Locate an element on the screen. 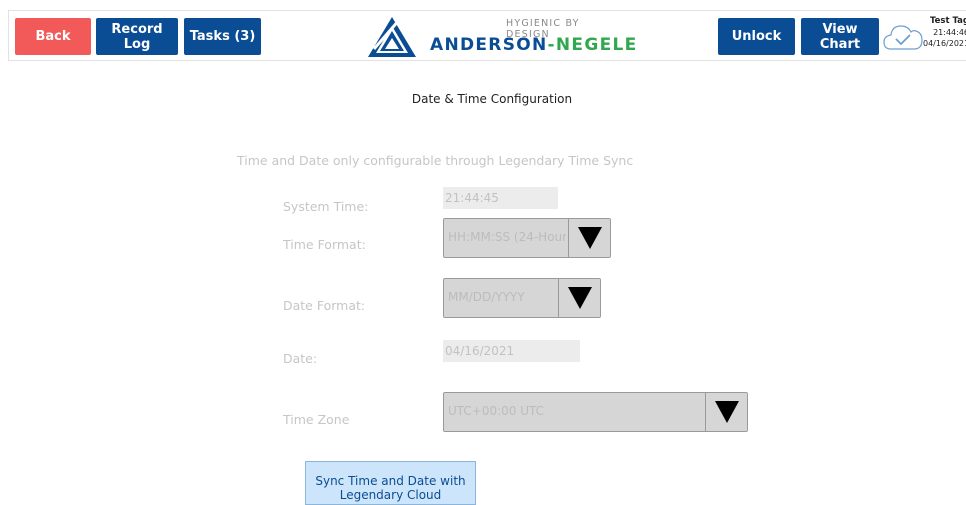  time-format-value: HH:MM:SS (24-Hour) is located at coordinates (507, 237).